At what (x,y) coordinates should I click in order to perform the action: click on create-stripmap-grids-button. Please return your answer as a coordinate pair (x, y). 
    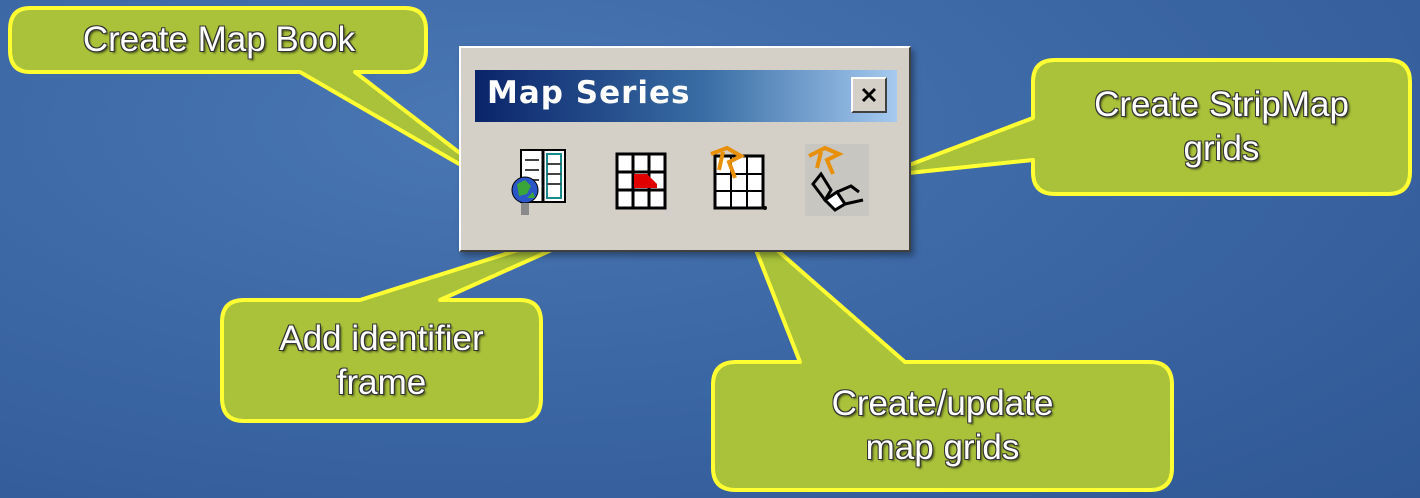
    Looking at the image, I should click on (837, 180).